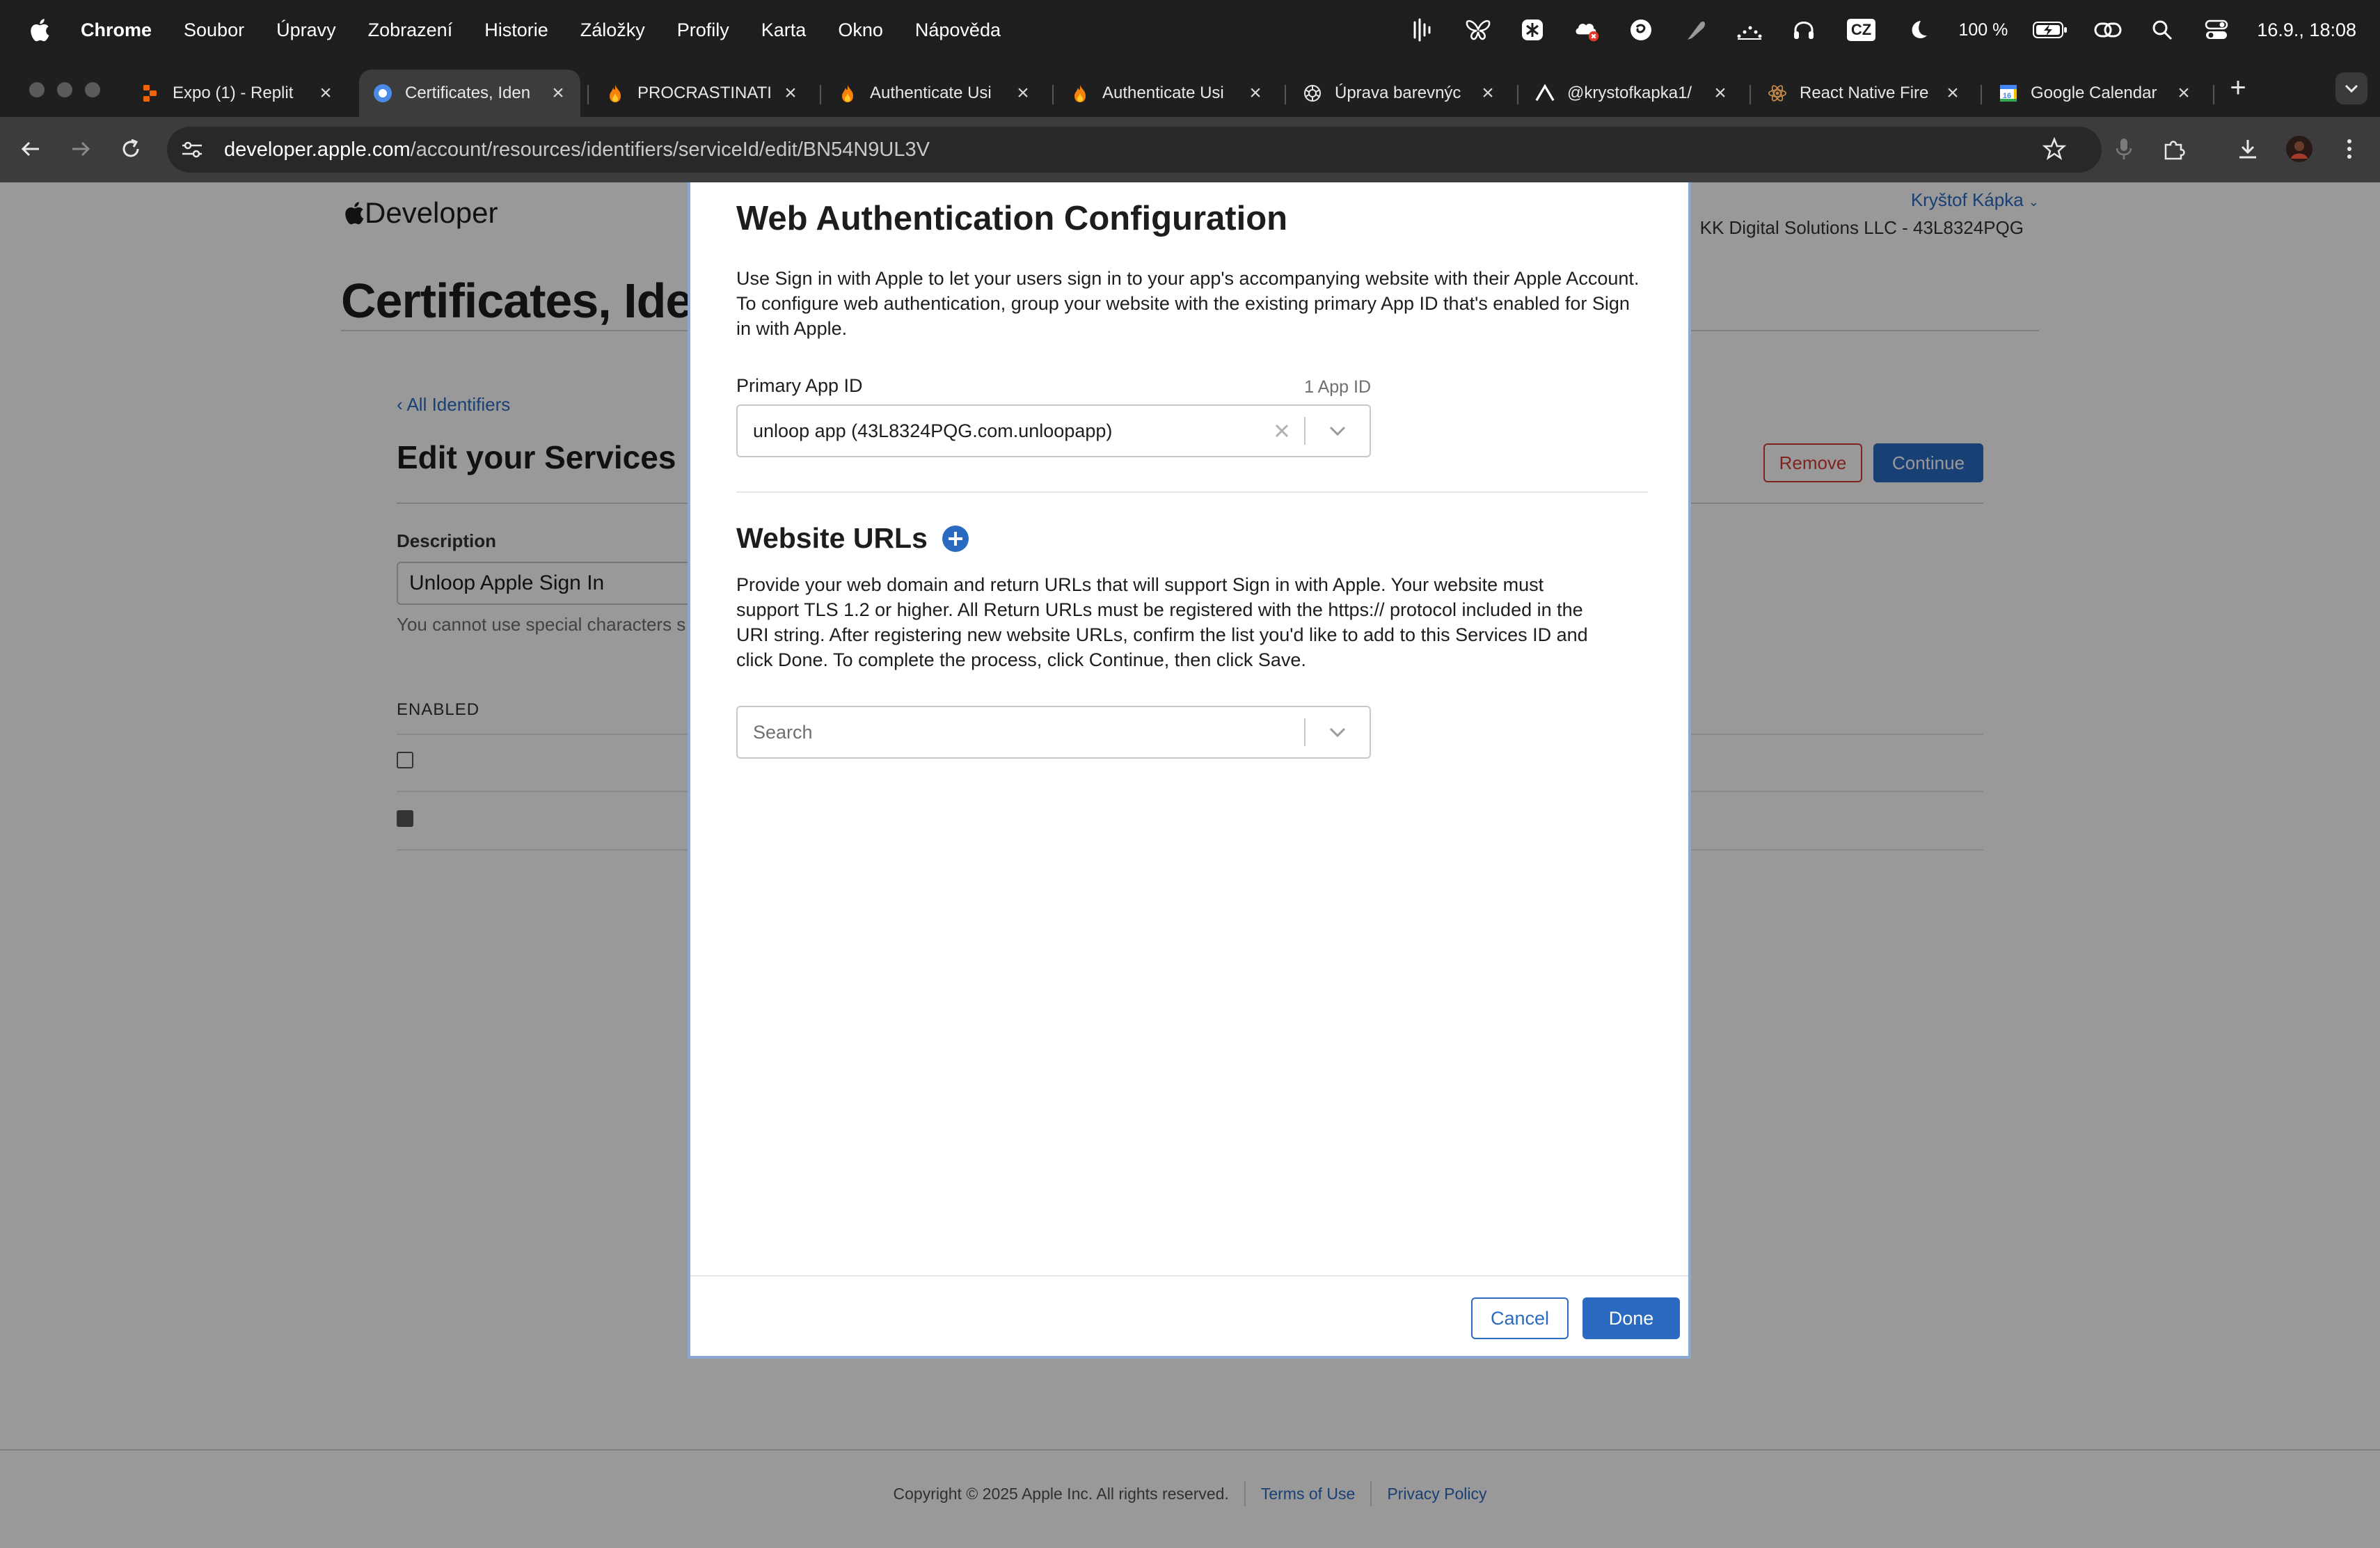 The image size is (2380, 1548). Describe the element at coordinates (702, 94) in the screenshot. I see `tab-procrastinati: PROCRASTINATI ×` at that location.